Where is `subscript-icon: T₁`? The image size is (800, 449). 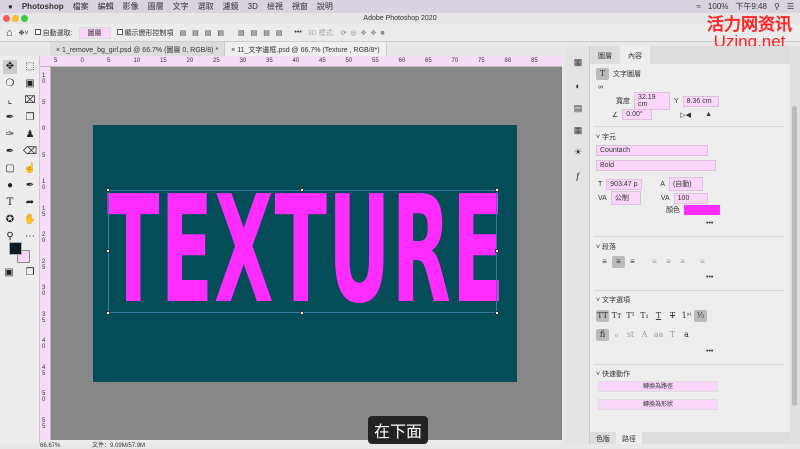
subscript-icon: T₁ is located at coordinates (644, 316).